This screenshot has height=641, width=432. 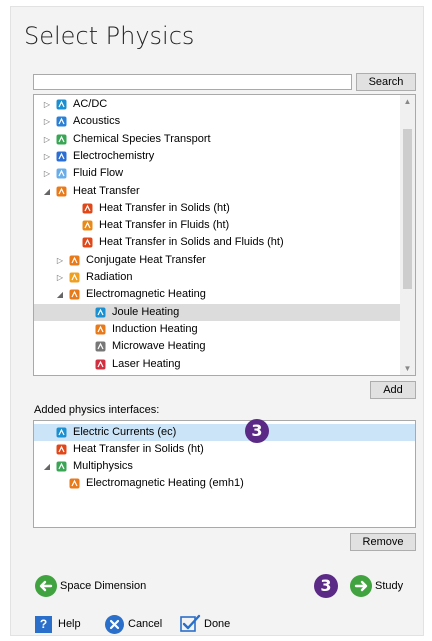 What do you see at coordinates (218, 104) in the screenshot?
I see `tree-item: ▷ AC/DC` at bounding box center [218, 104].